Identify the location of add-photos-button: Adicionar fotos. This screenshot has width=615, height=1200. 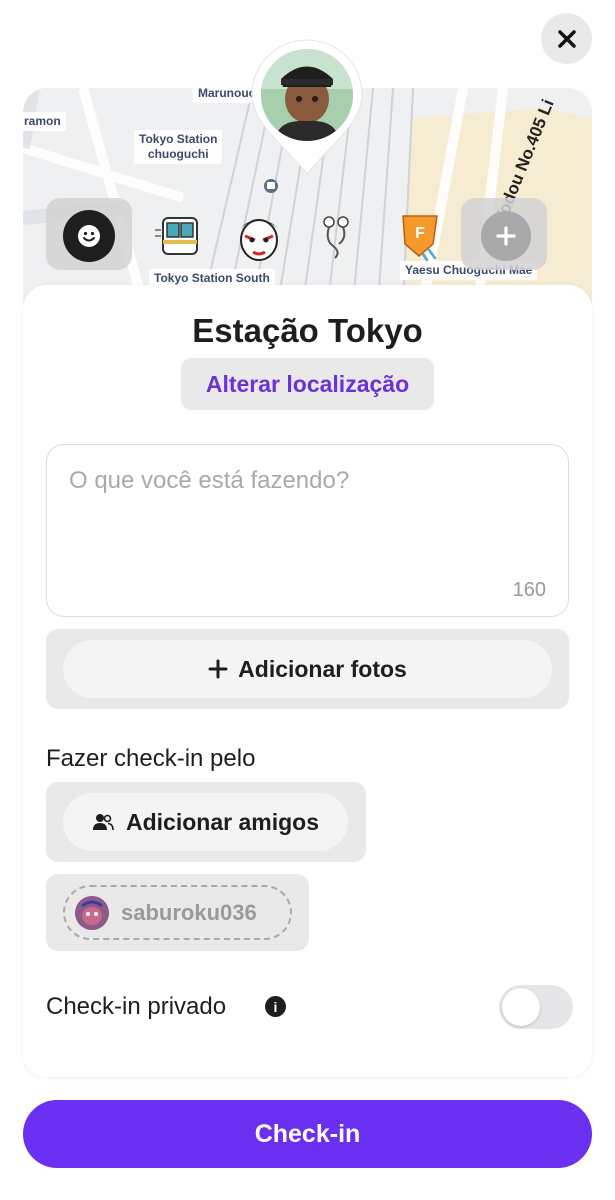
(307, 669).